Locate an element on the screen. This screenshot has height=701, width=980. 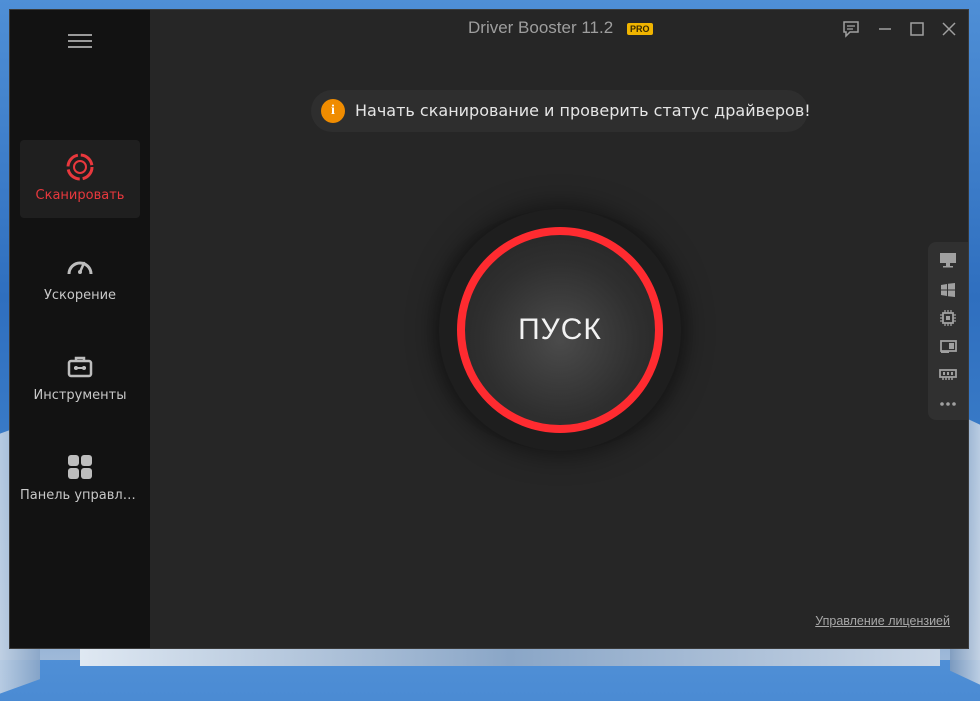
start-scan-button: ПУСК is located at coordinates (560, 330).